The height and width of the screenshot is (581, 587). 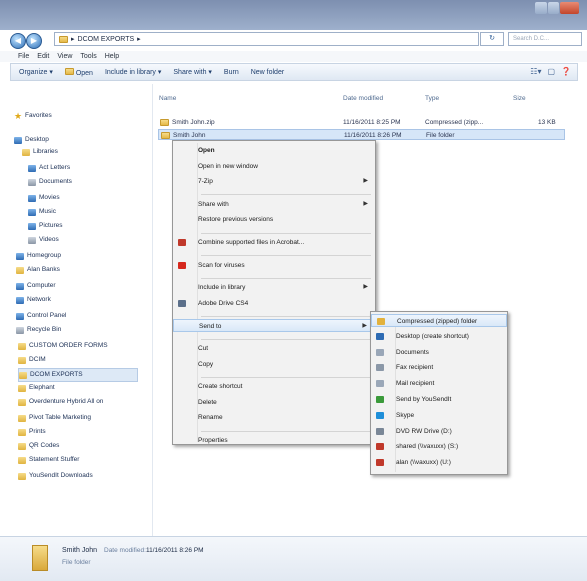 I want to click on nav-item: Homegroup, so click(x=38, y=256).